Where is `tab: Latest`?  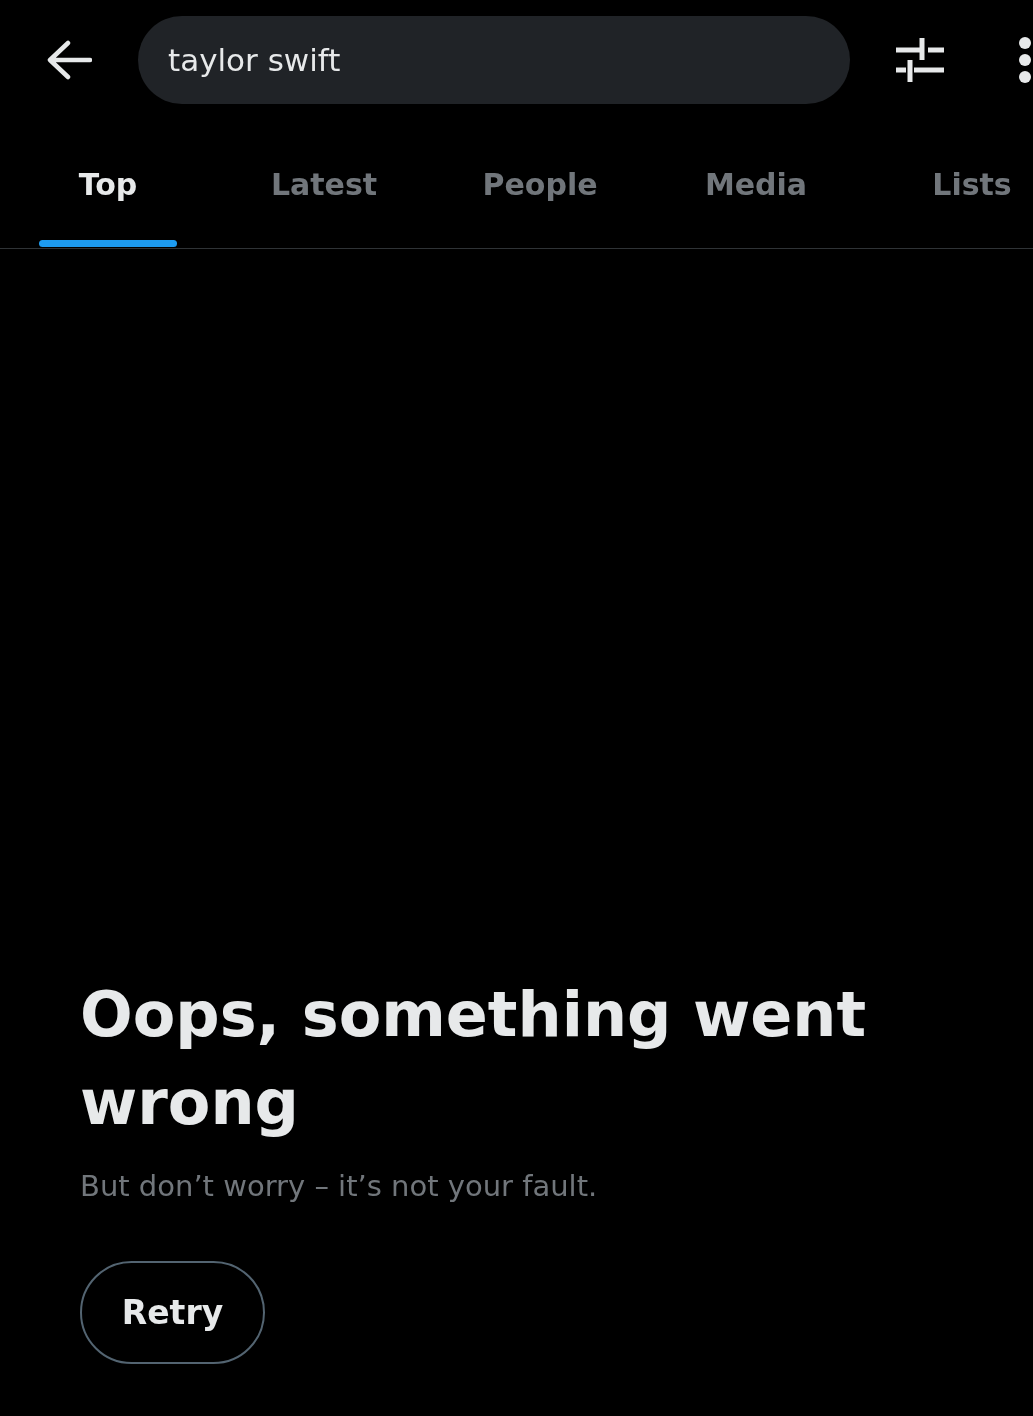 tab: Latest is located at coordinates (324, 184).